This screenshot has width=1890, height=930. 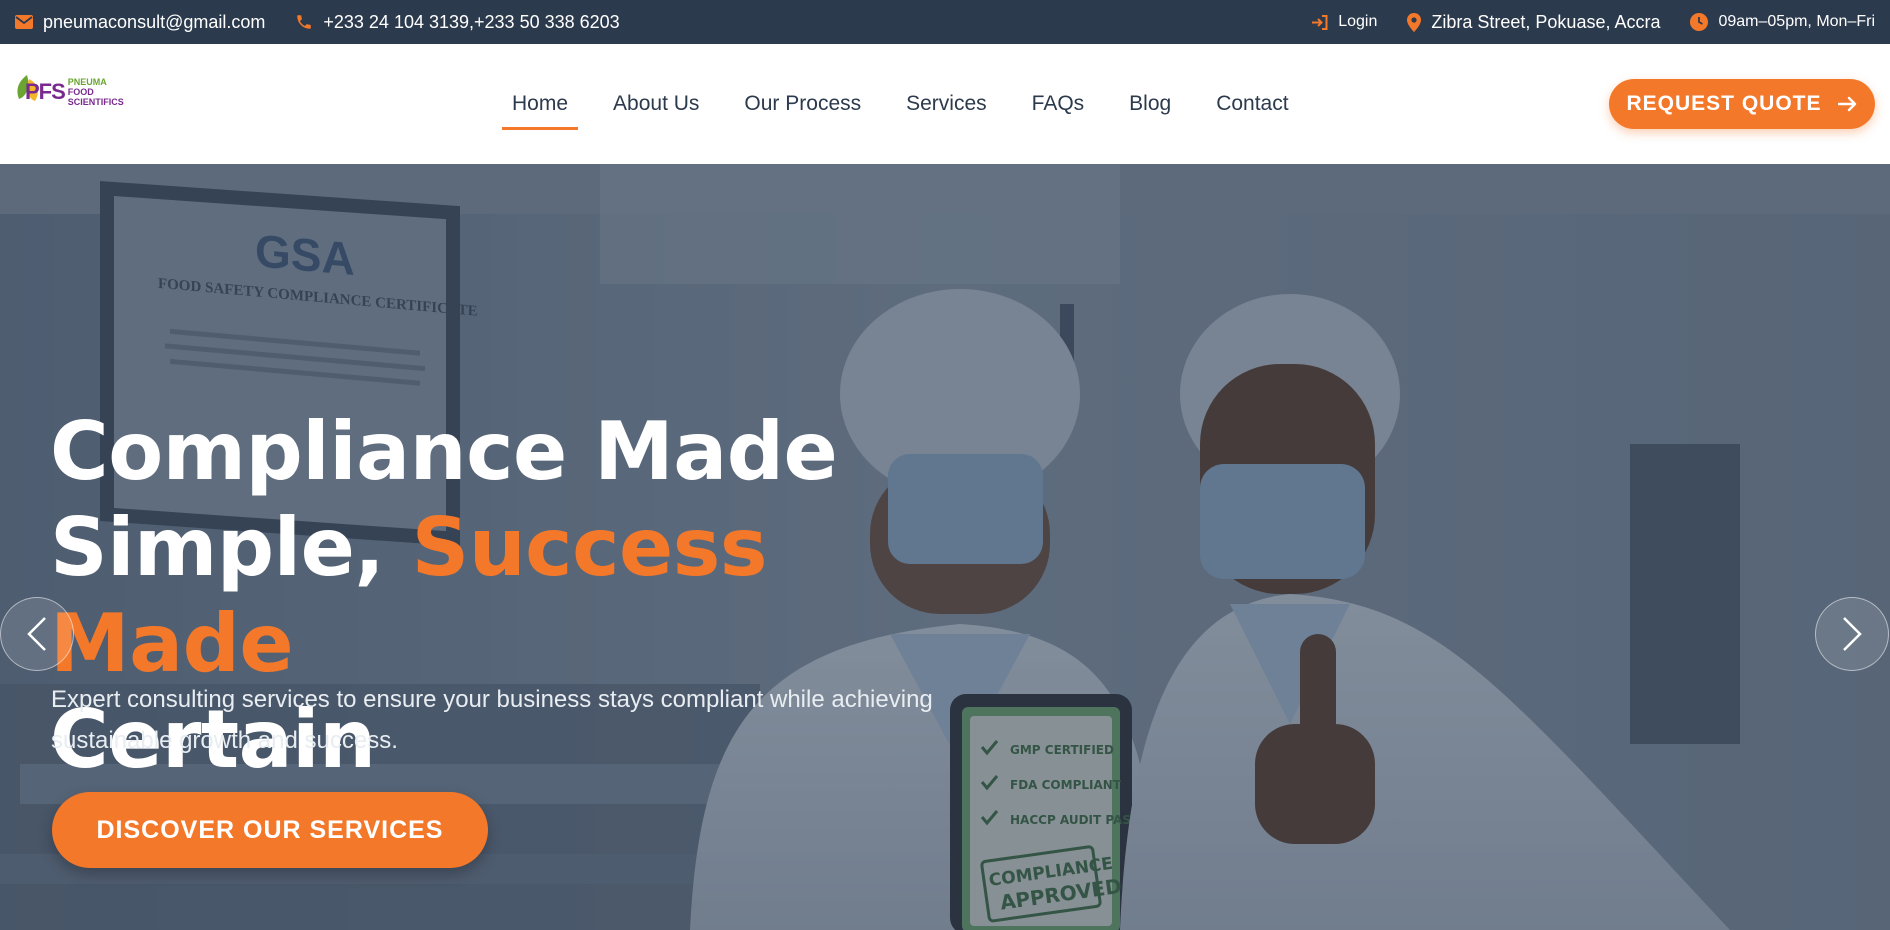 What do you see at coordinates (1699, 22) in the screenshot?
I see `clock-icon` at bounding box center [1699, 22].